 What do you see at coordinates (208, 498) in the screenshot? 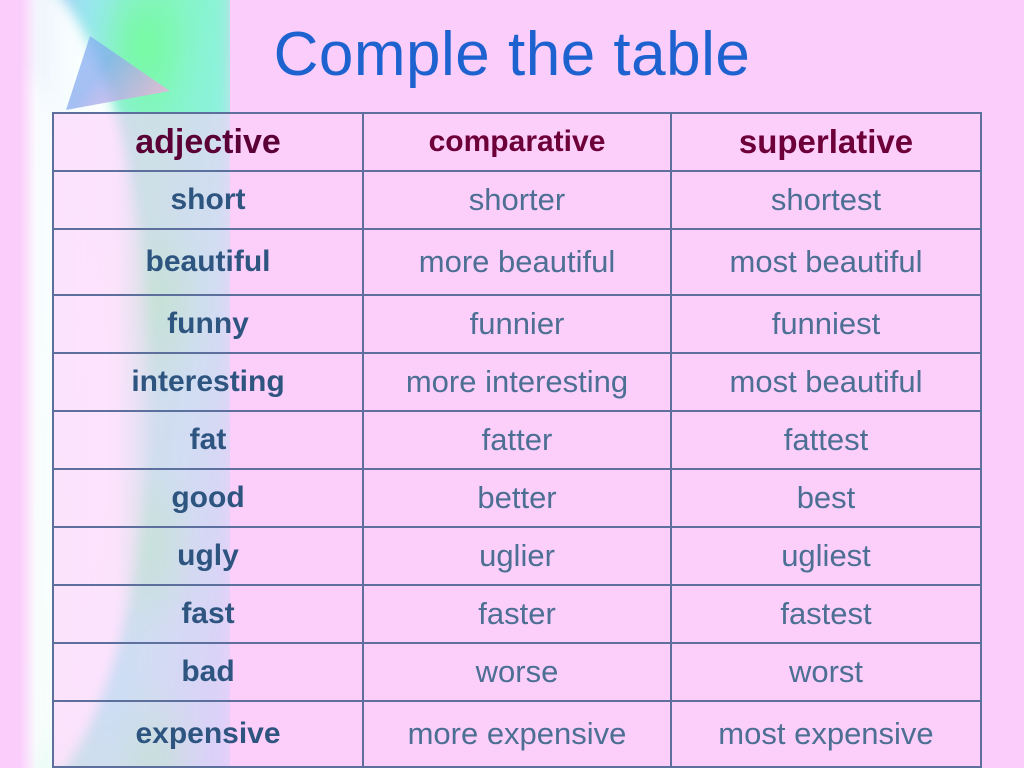
I see `cell-adjective: good` at bounding box center [208, 498].